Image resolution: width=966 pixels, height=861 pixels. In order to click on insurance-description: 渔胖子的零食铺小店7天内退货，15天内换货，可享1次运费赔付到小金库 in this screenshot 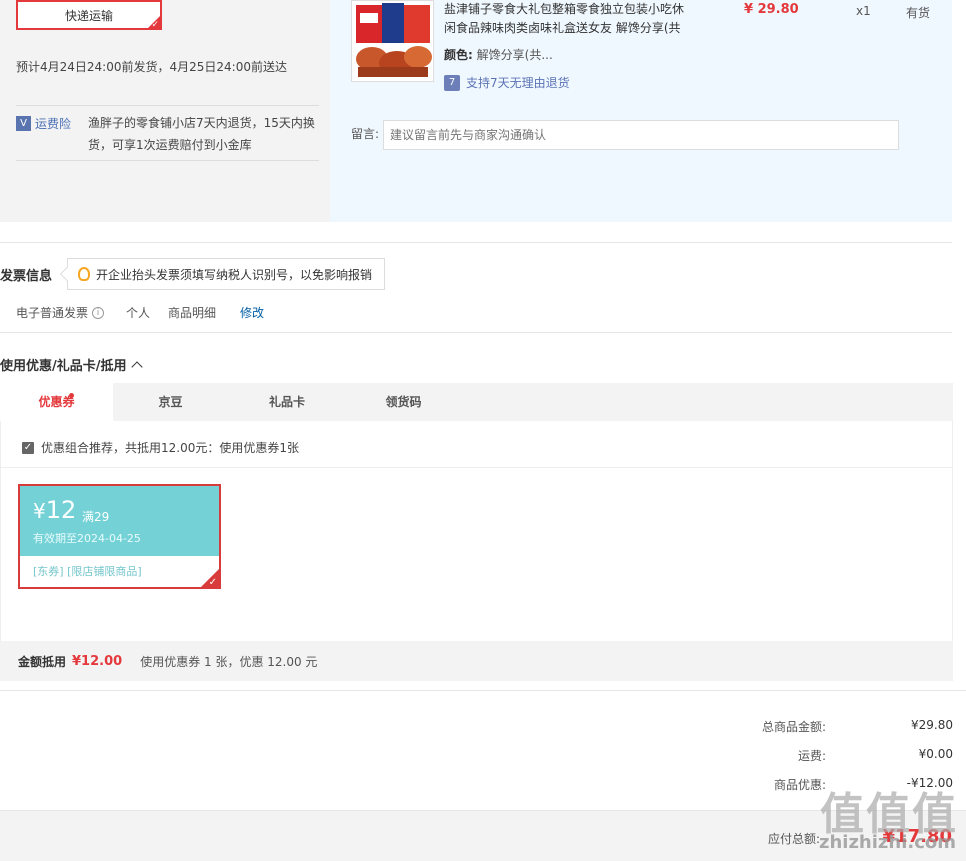, I will do `click(201, 134)`.